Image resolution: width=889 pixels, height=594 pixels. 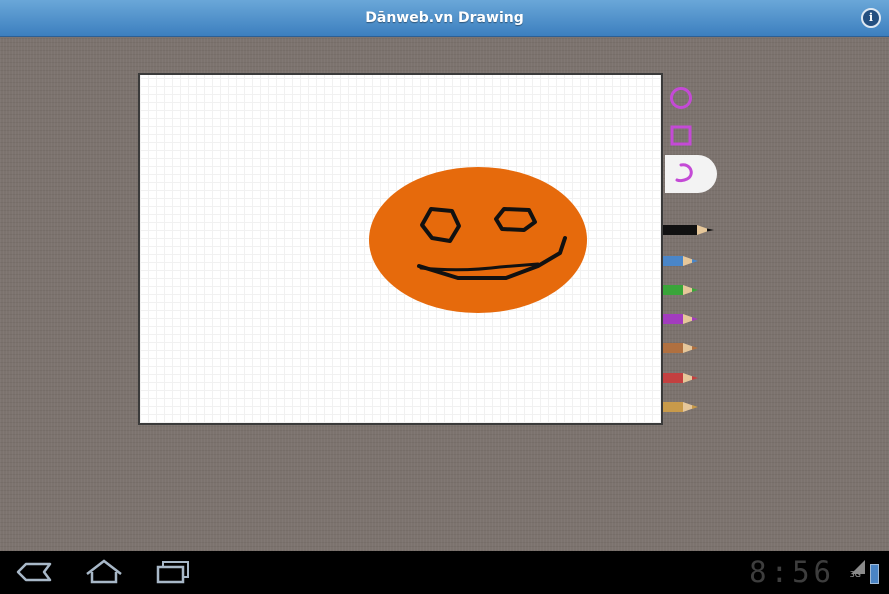 I want to click on recent-apps-icon, so click(x=174, y=572).